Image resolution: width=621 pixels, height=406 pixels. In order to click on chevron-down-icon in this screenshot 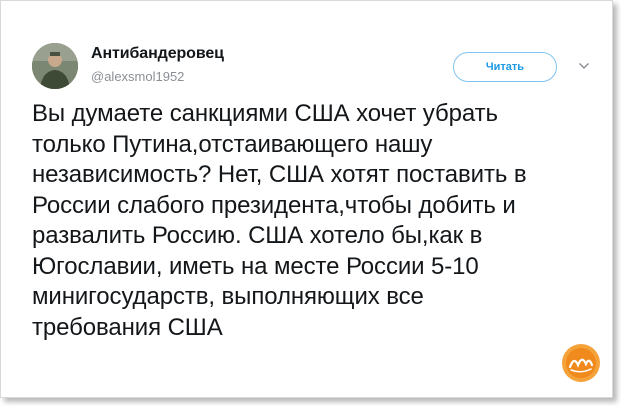, I will do `click(584, 66)`.